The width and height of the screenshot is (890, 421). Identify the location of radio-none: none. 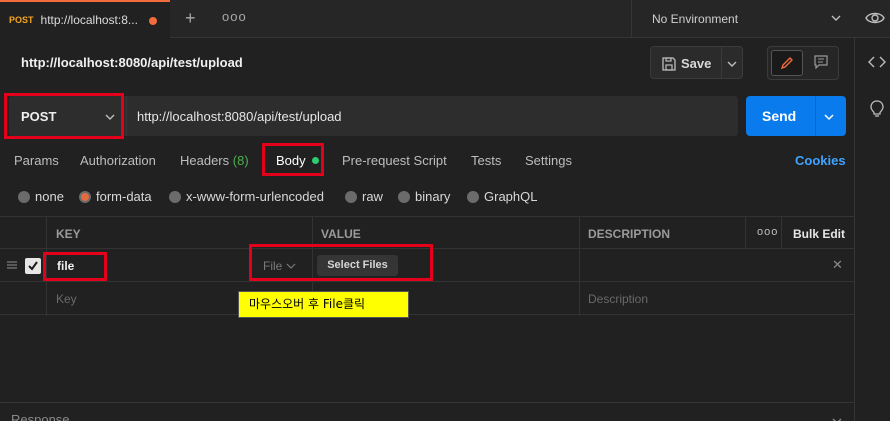
(41, 196).